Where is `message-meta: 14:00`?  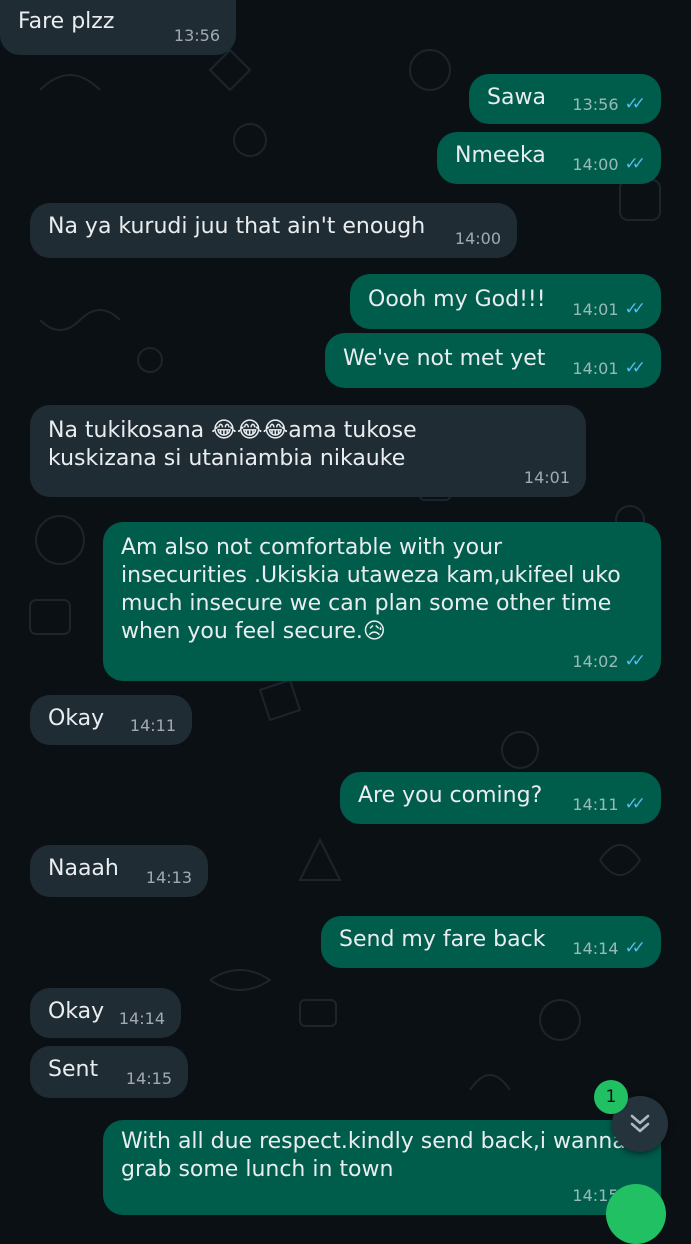
message-meta: 14:00 is located at coordinates (478, 238).